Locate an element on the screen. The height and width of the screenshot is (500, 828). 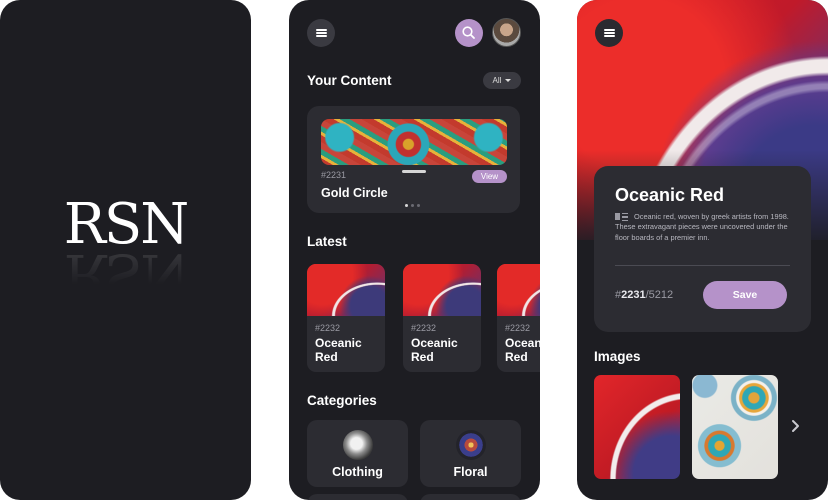
your-content-title: Your Content is located at coordinates (349, 80).